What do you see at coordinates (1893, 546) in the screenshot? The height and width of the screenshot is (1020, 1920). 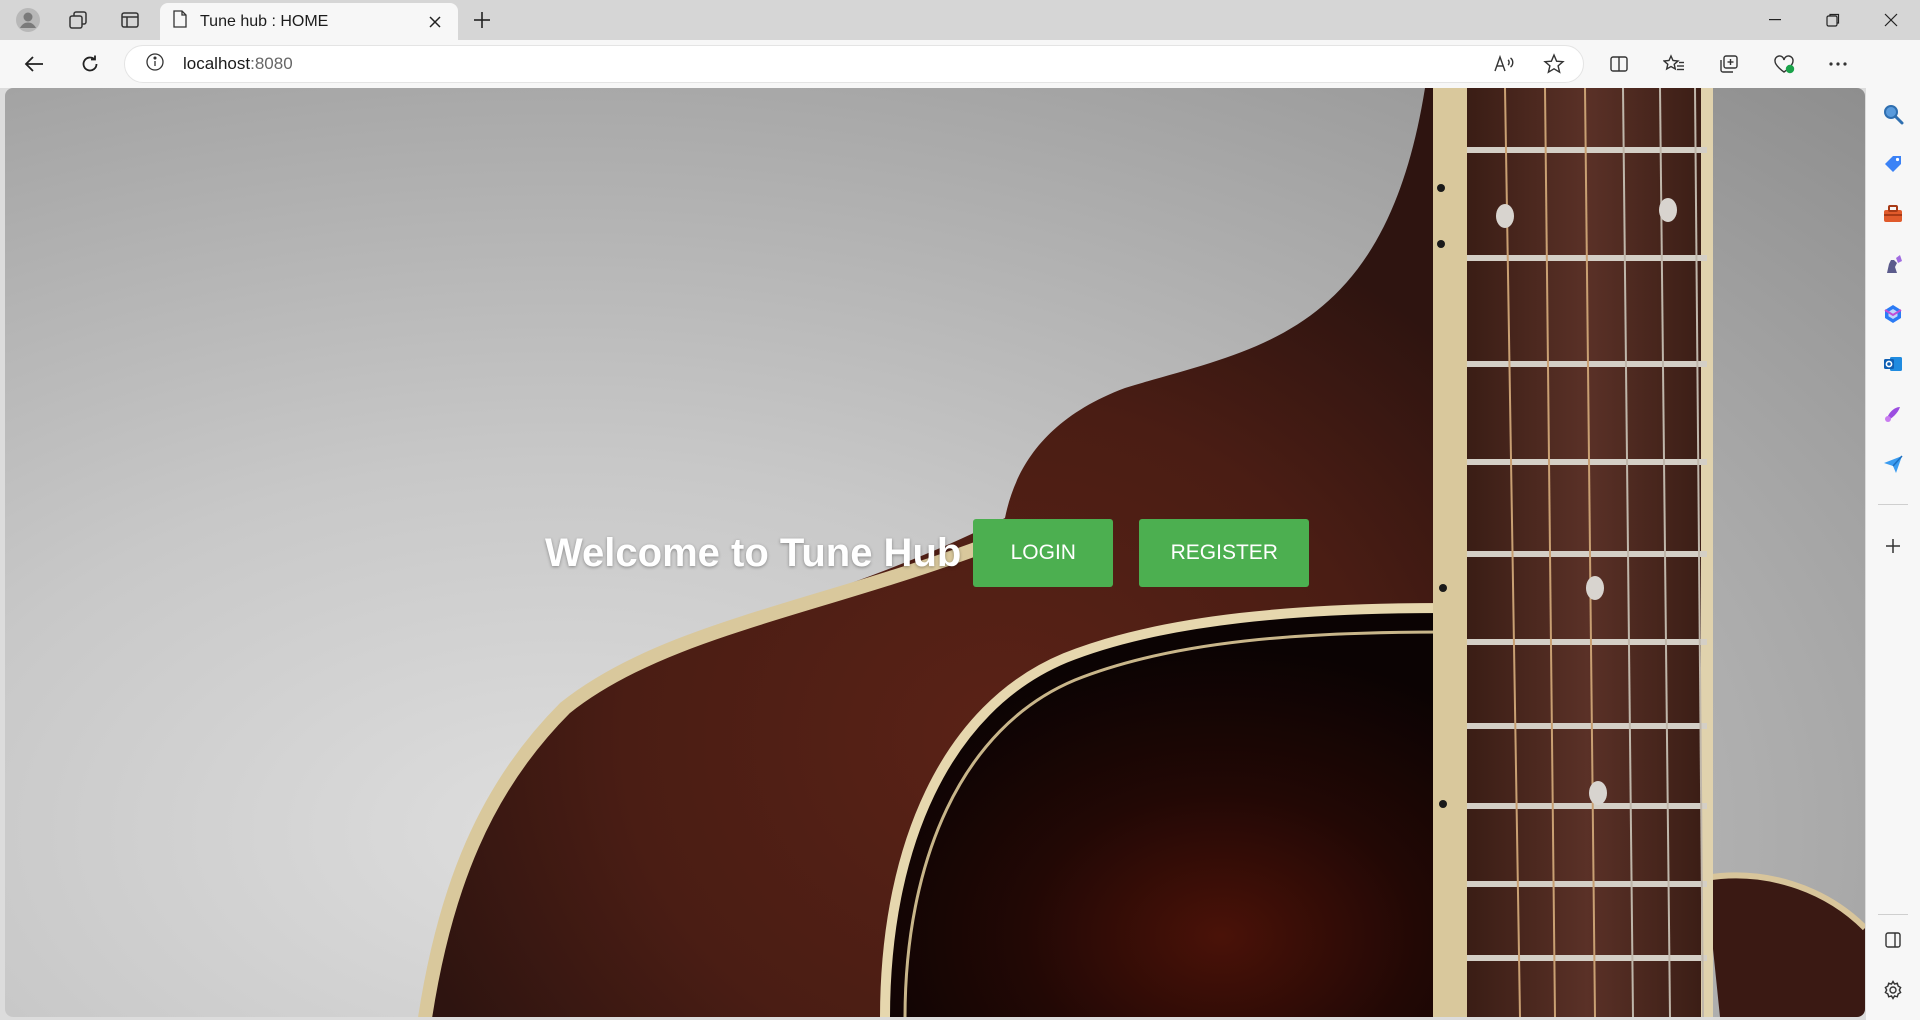 I see `add-icon` at bounding box center [1893, 546].